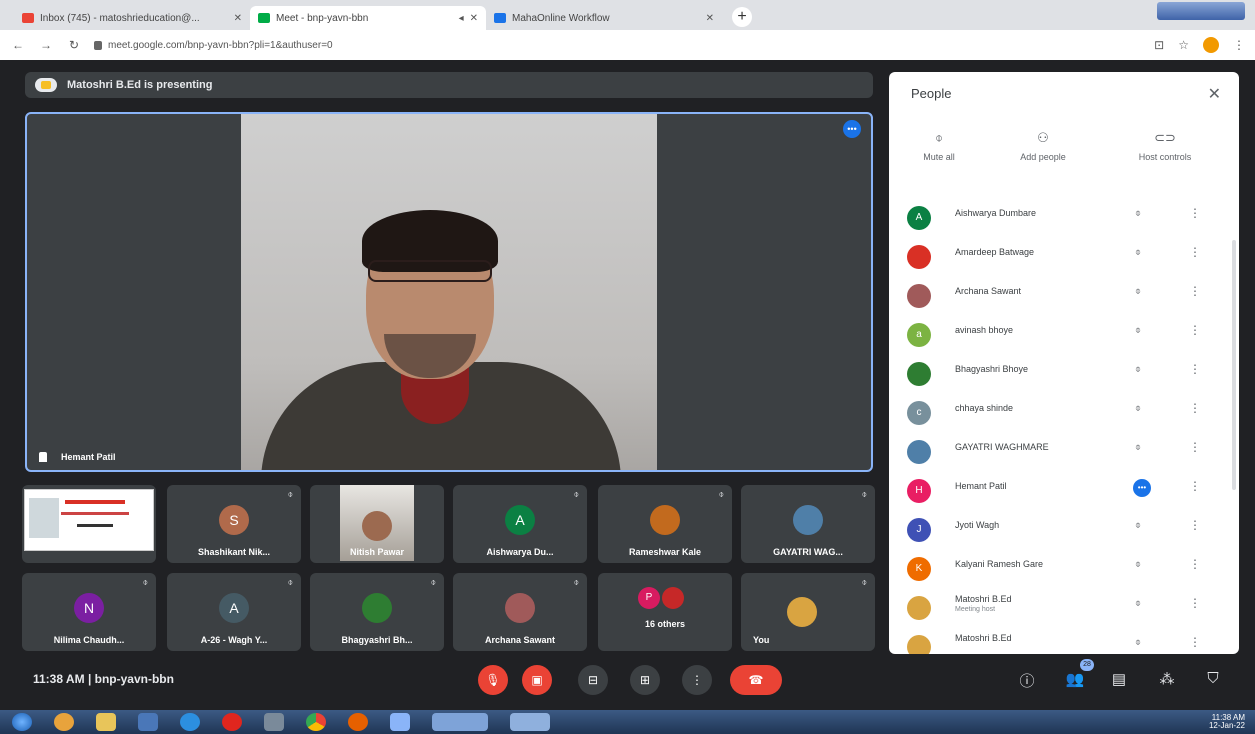 The image size is (1255, 734). I want to click on participant-row: Amardeep Batwage ⌽ ⋮, so click(1059, 257).